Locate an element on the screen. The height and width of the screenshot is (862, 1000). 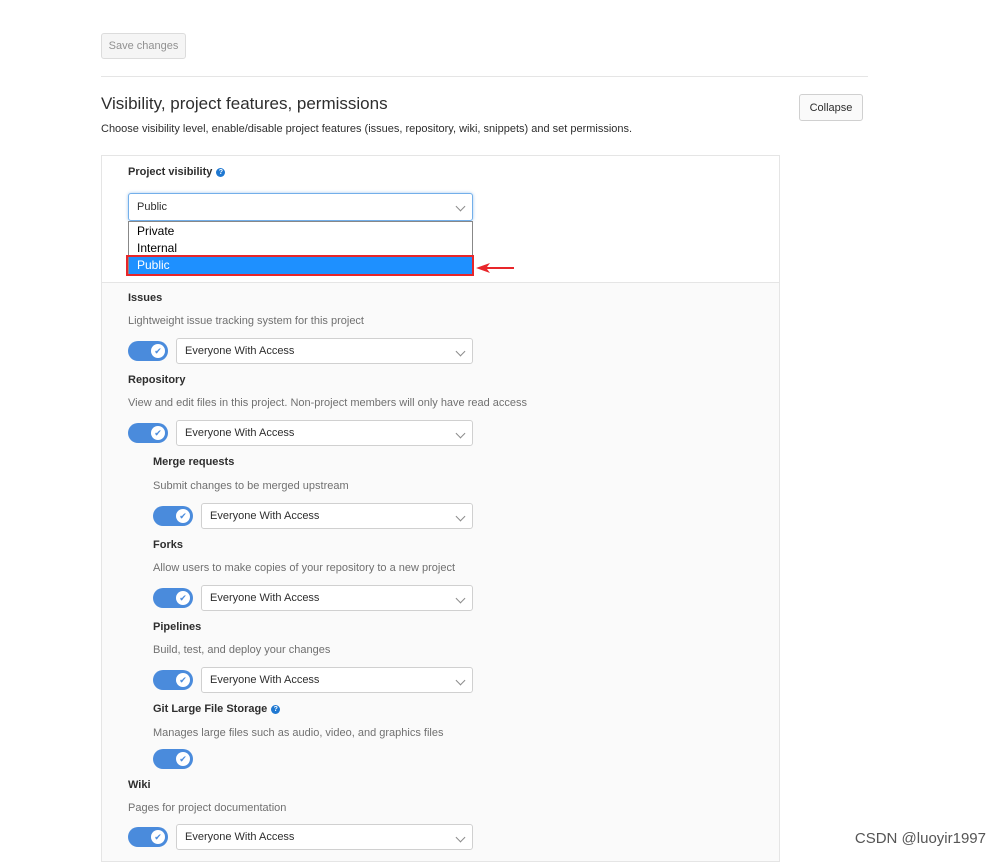
forks-access-value: Everyone With Access is located at coordinates (265, 598).